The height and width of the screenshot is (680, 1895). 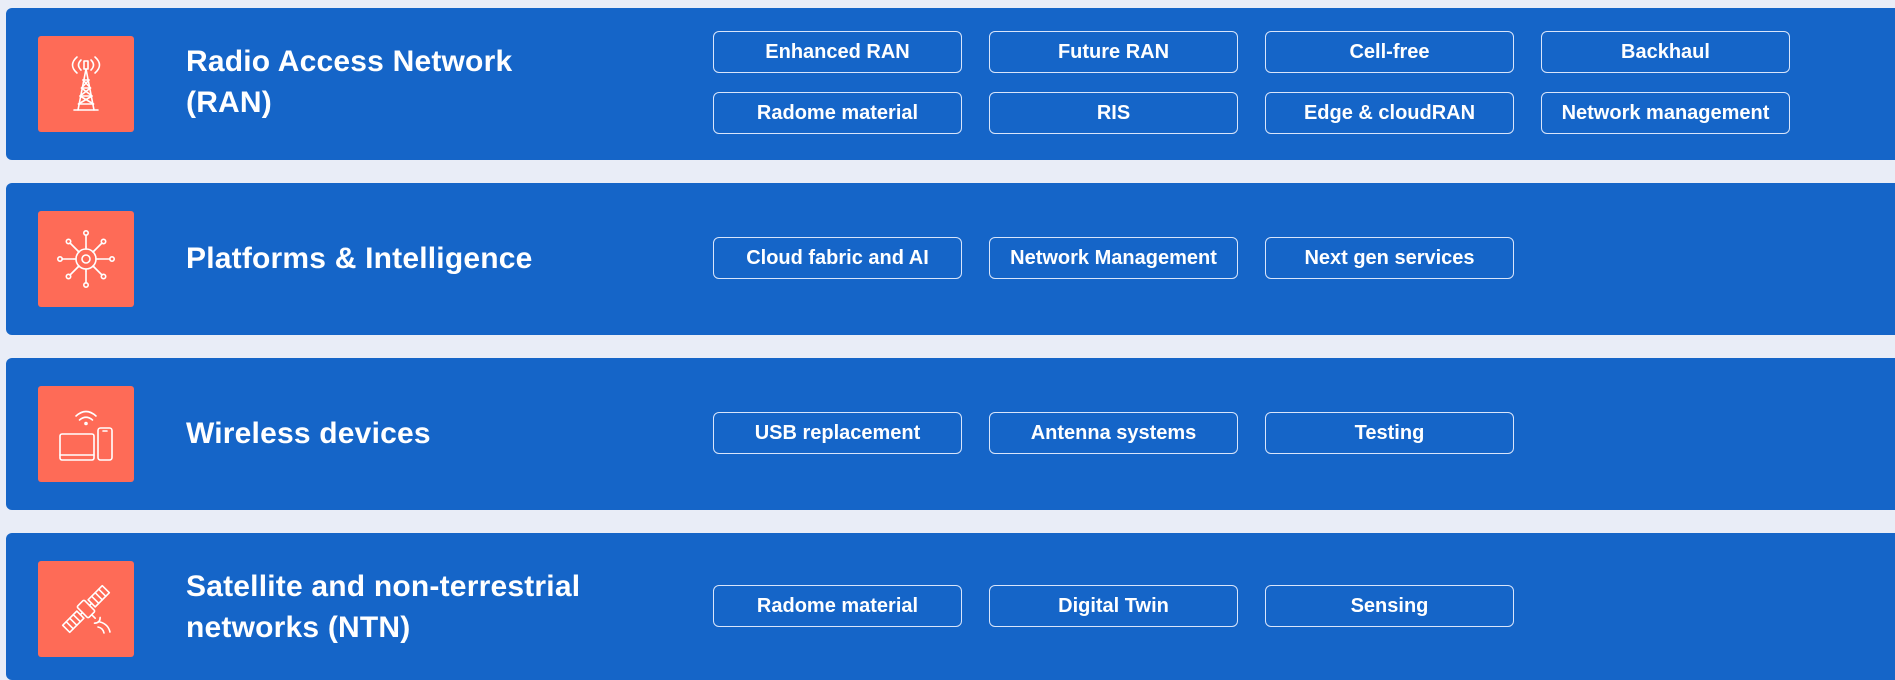 What do you see at coordinates (86, 84) in the screenshot?
I see `radio-tower-icon` at bounding box center [86, 84].